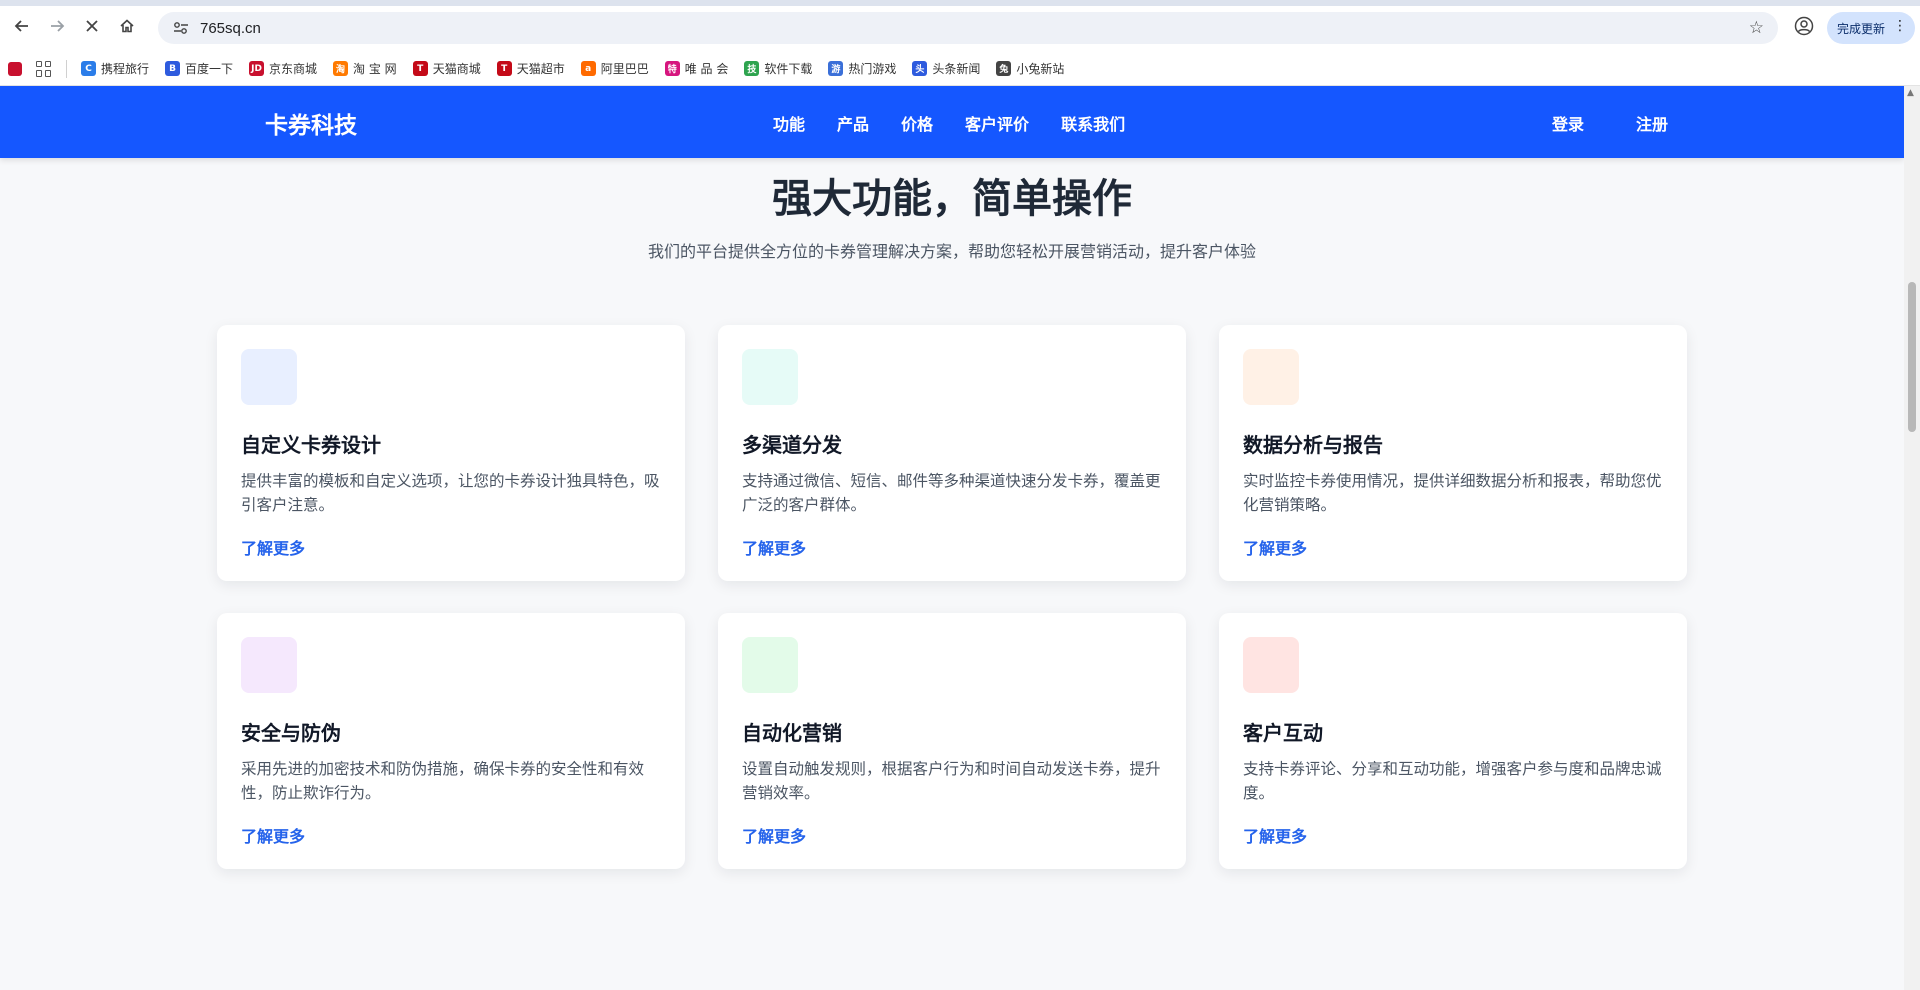  I want to click on browser-toolbar: 765sq.cn ☆ 完成更新 ⋮, so click(960, 26).